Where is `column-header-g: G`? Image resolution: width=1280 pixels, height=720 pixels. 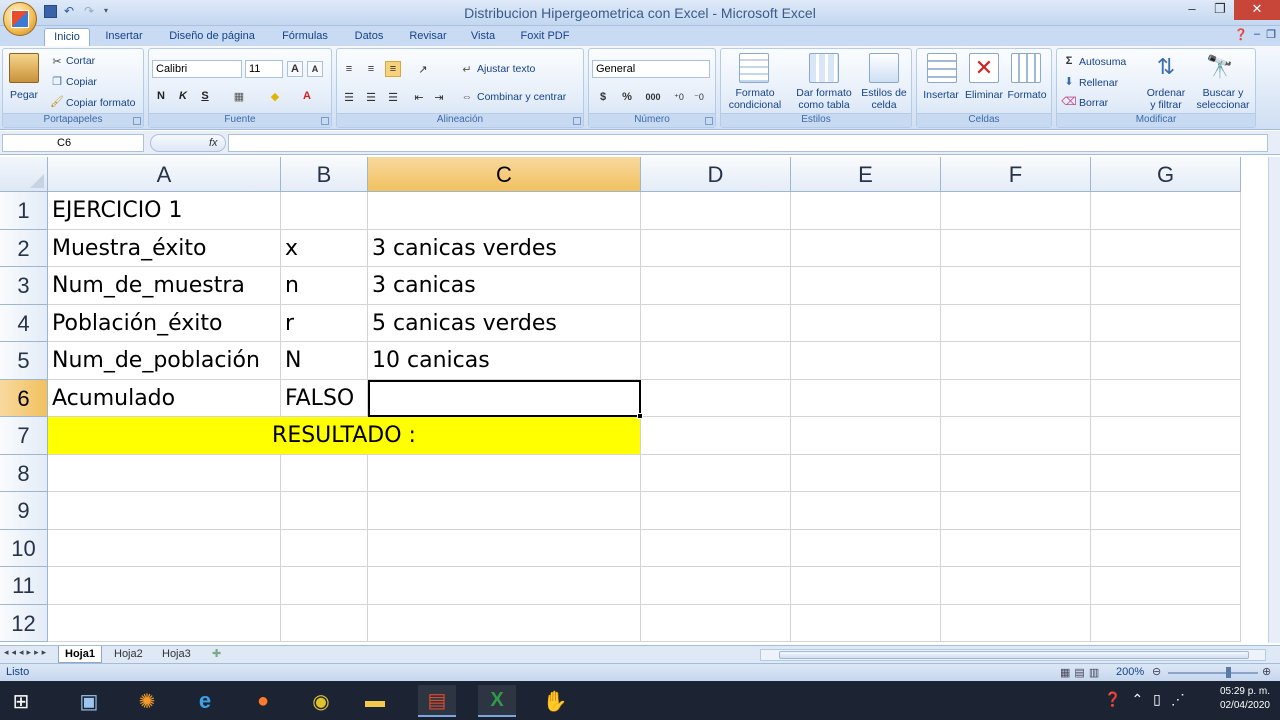
column-header-g: G is located at coordinates (1166, 174).